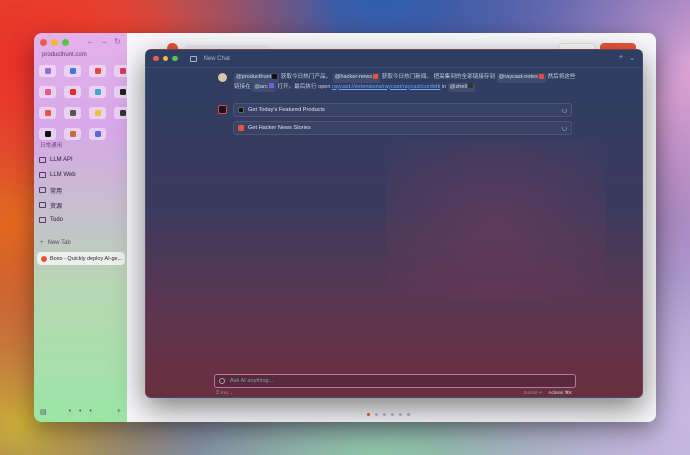 This screenshot has height=455, width=690. I want to click on chat-window-controls, so click(165, 58).